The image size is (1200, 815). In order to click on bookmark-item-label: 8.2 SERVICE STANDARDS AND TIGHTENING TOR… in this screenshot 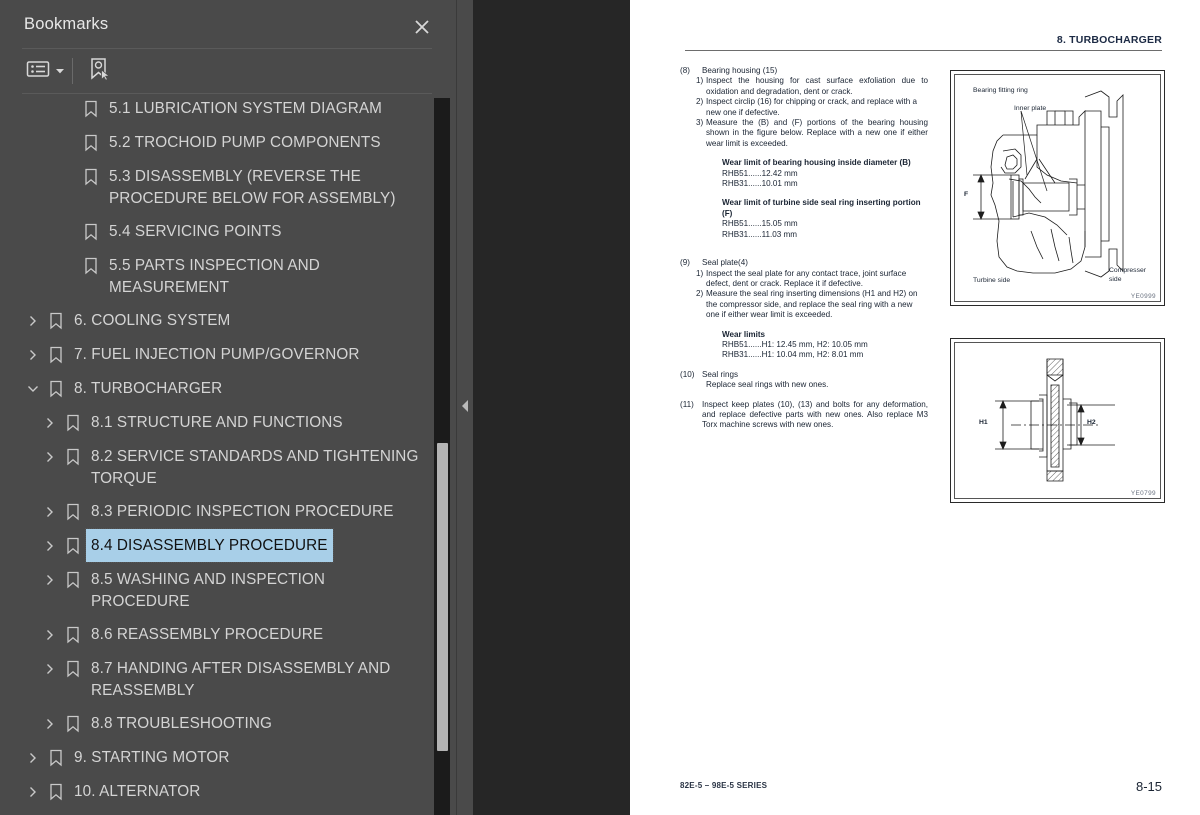, I will do `click(255, 467)`.